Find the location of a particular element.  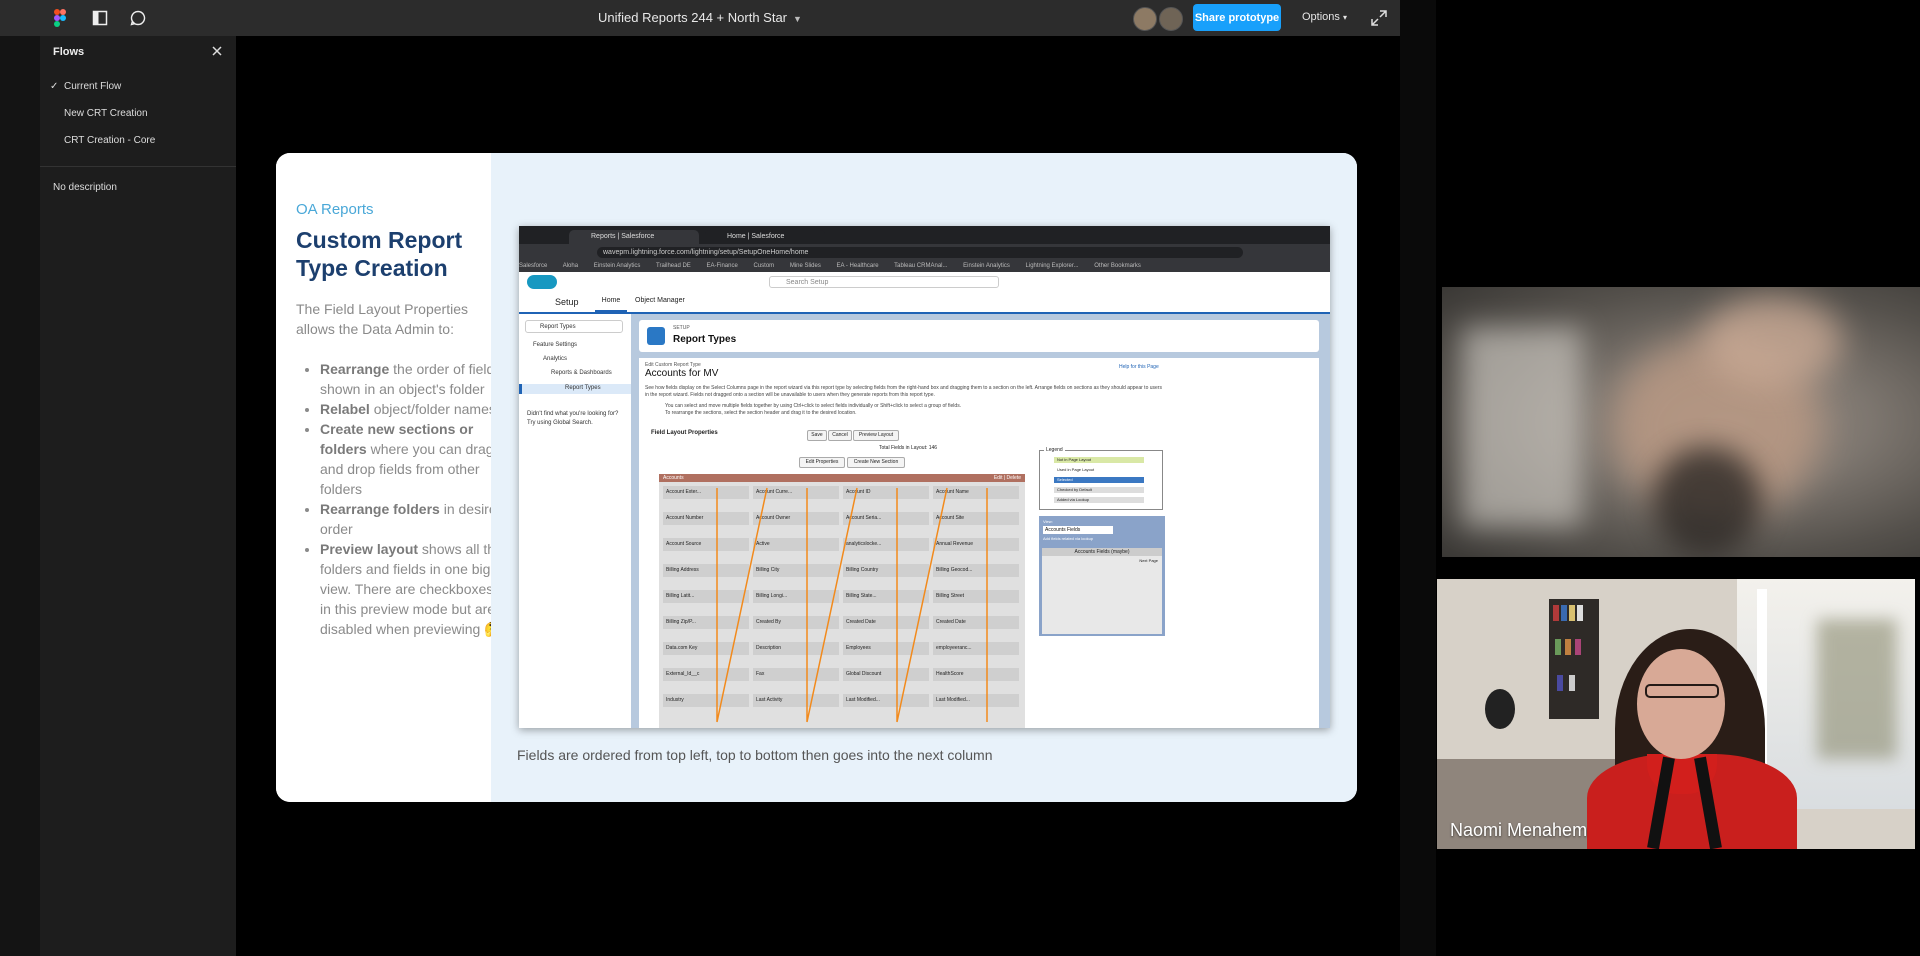

slide-title: Custom Report Type Creation is located at coordinates (379, 254).